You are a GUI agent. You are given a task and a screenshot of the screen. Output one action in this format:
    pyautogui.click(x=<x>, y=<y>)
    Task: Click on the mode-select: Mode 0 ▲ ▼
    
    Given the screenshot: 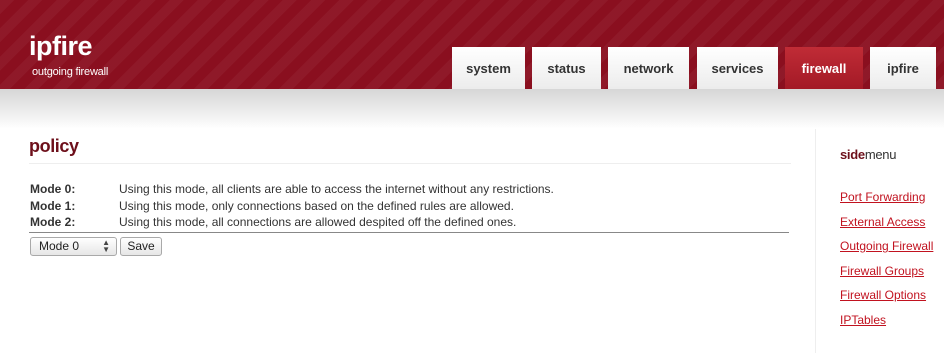 What is the action you would take?
    pyautogui.click(x=73, y=246)
    